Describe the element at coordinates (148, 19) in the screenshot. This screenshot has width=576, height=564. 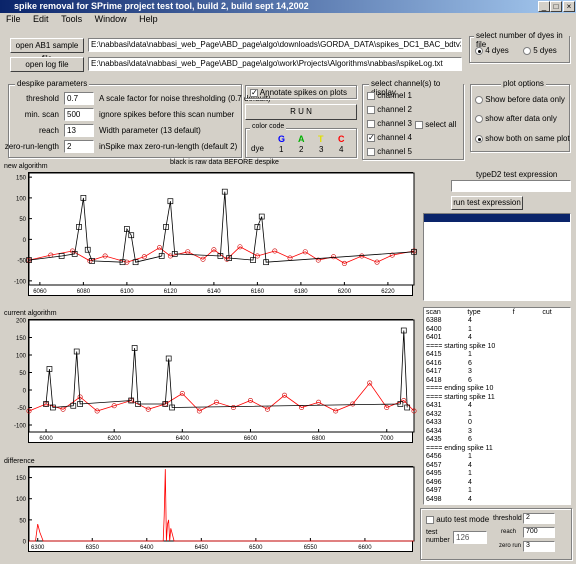
I see `menu-help: Help` at that location.